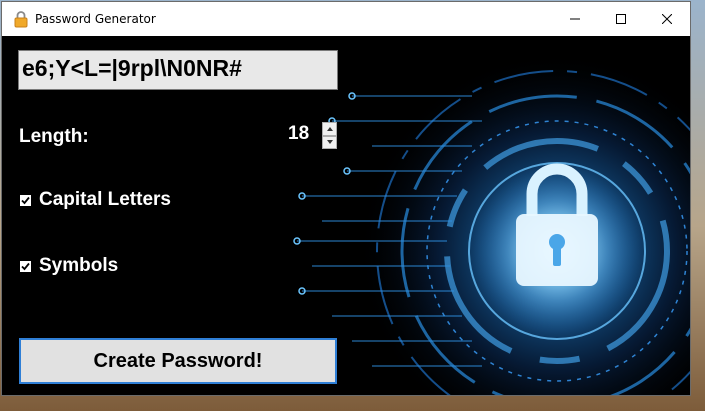  Describe the element at coordinates (105, 200) in the screenshot. I see `capital-letters-label: Capital Letters` at that location.